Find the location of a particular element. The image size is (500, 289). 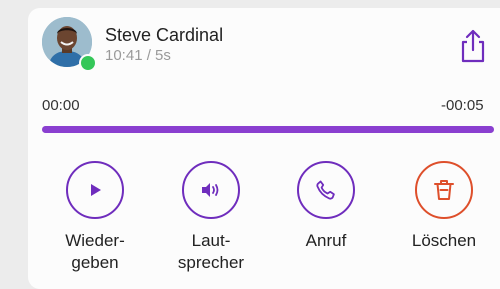

call-time-duration: 10:41 / 5s is located at coordinates (138, 55).